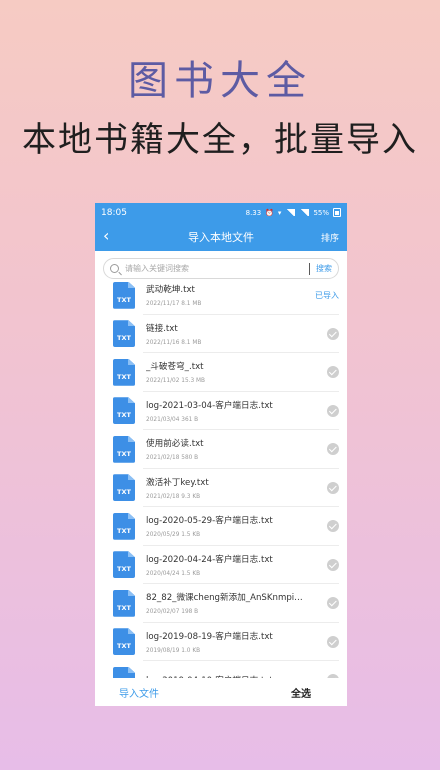 This screenshot has width=440, height=770. Describe the element at coordinates (221, 449) in the screenshot. I see `file-row: TXT 使用前必读.txt 2021/02/18 580 B` at that location.